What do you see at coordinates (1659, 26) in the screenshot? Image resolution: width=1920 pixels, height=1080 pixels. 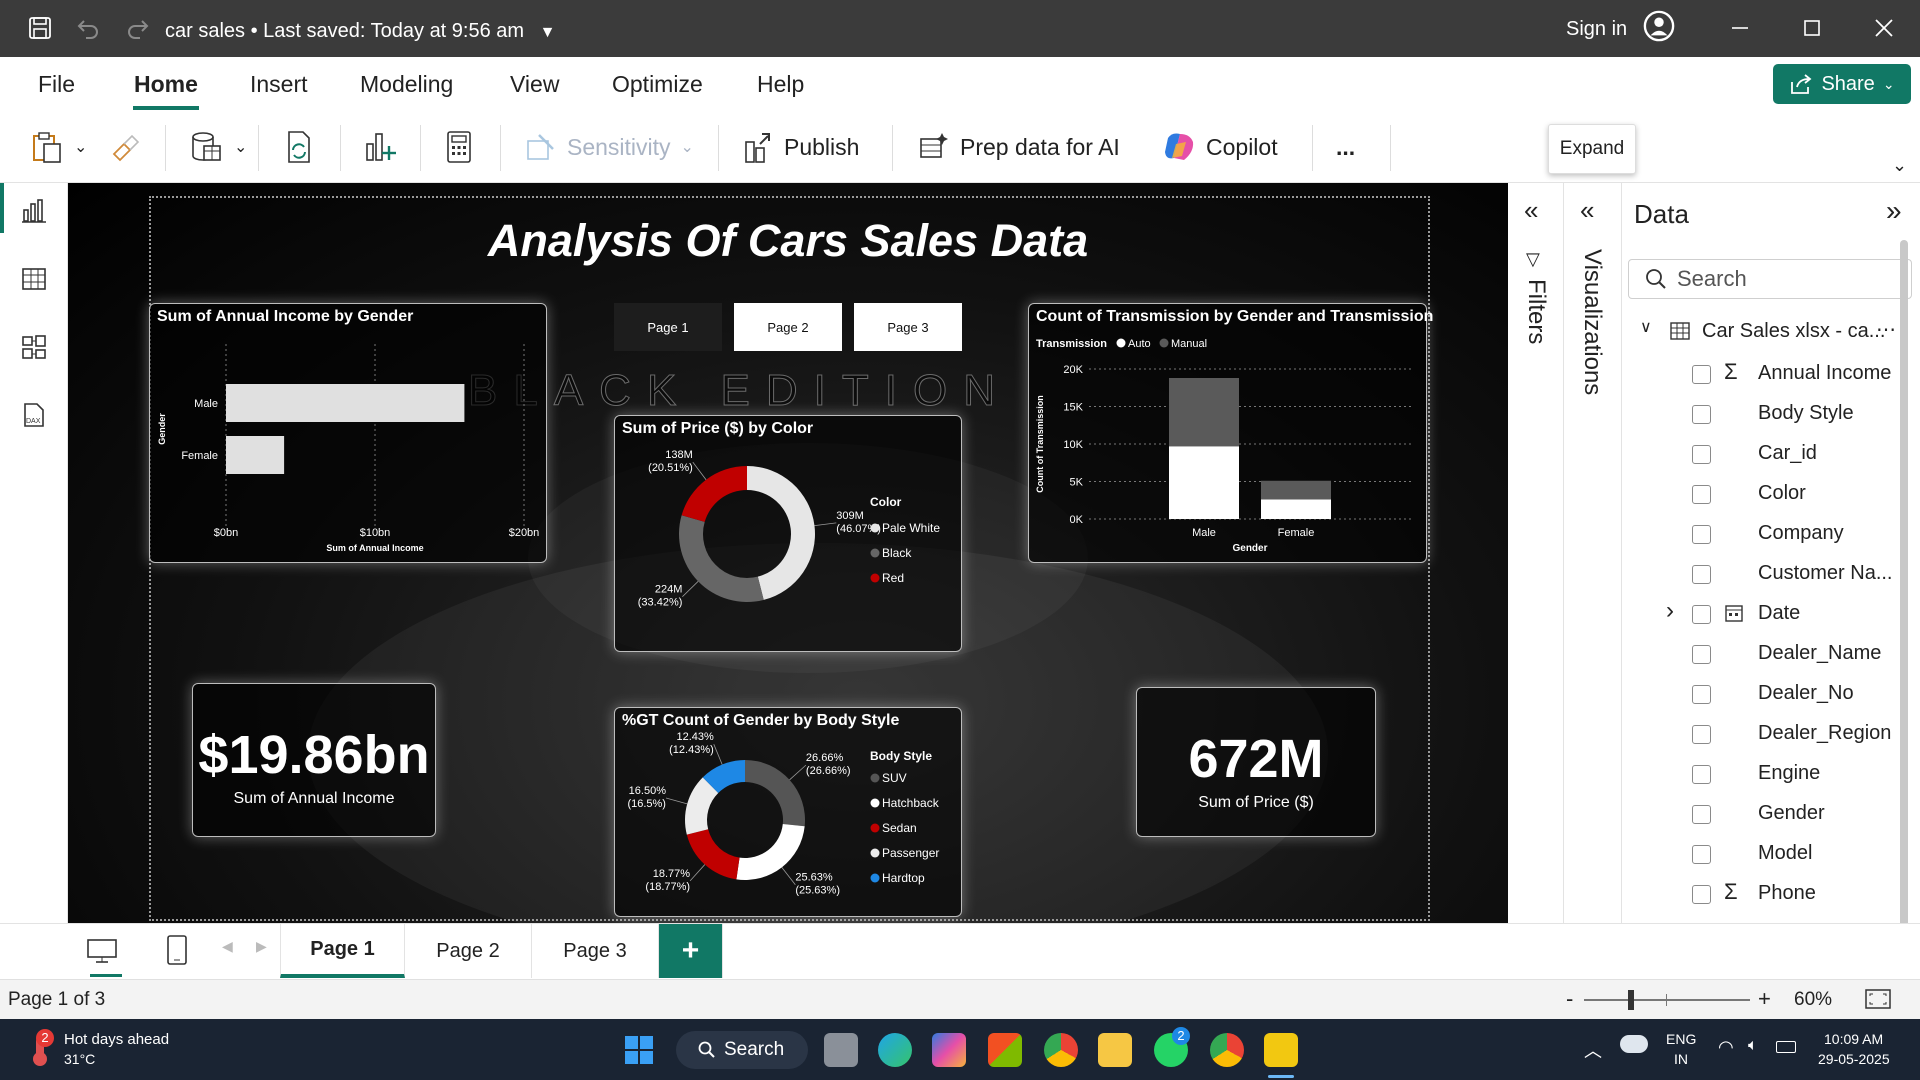 I see `account-icon` at bounding box center [1659, 26].